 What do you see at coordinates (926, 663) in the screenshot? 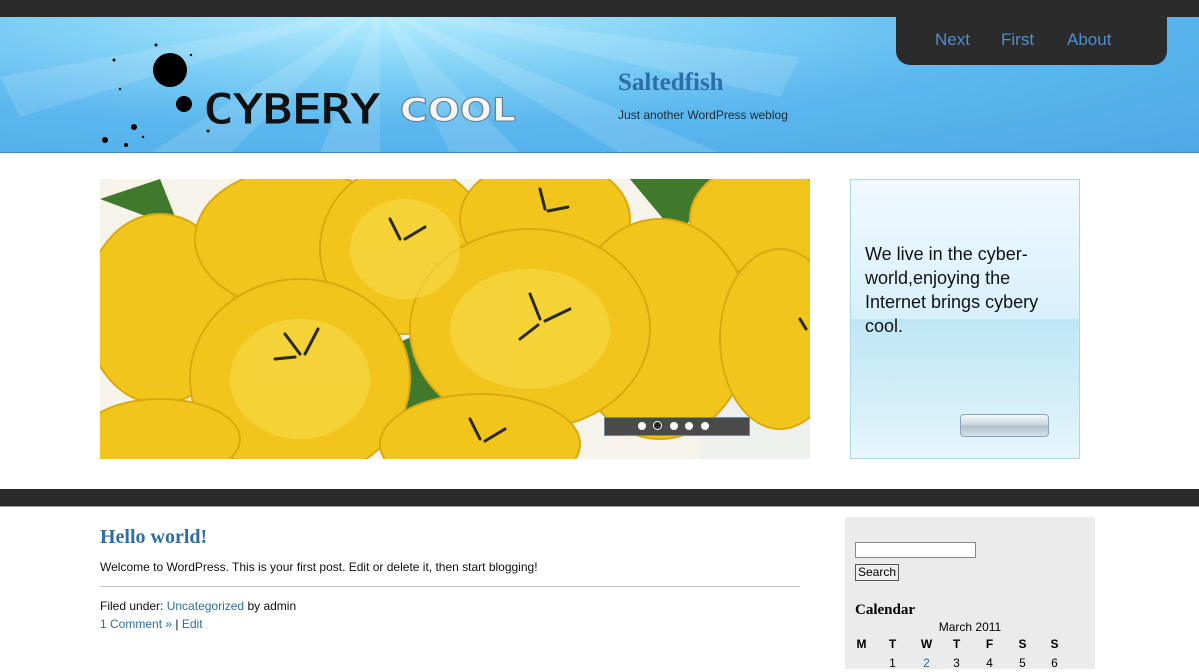
I see `calendar-day-link: 2` at bounding box center [926, 663].